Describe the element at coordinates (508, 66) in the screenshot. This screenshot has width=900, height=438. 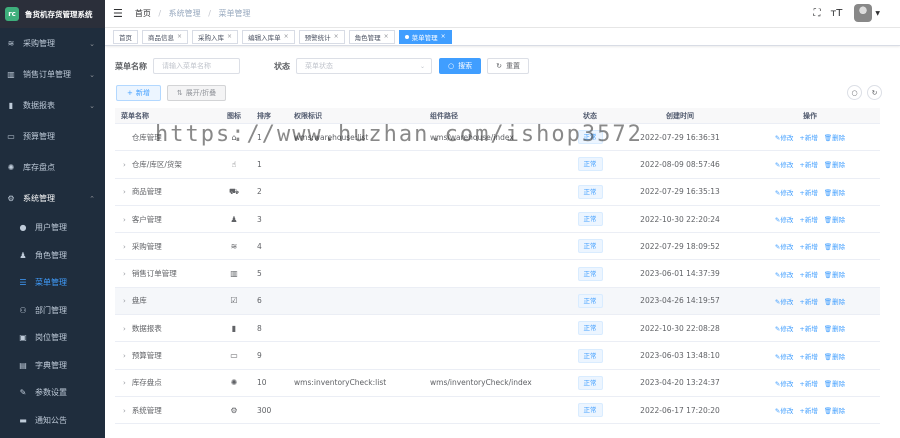
I see `reset-button: ↻ 重置` at that location.